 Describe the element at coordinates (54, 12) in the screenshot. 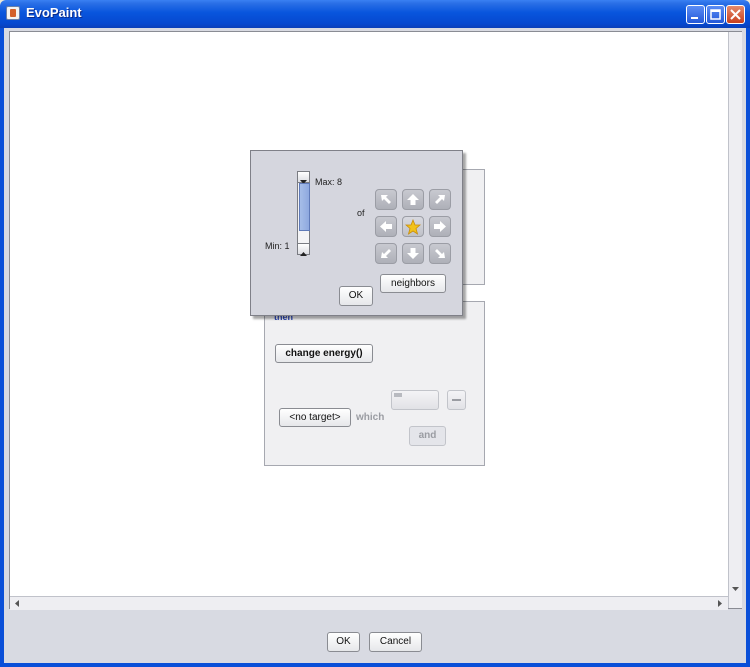

I see `window-title: EvoPaint` at that location.